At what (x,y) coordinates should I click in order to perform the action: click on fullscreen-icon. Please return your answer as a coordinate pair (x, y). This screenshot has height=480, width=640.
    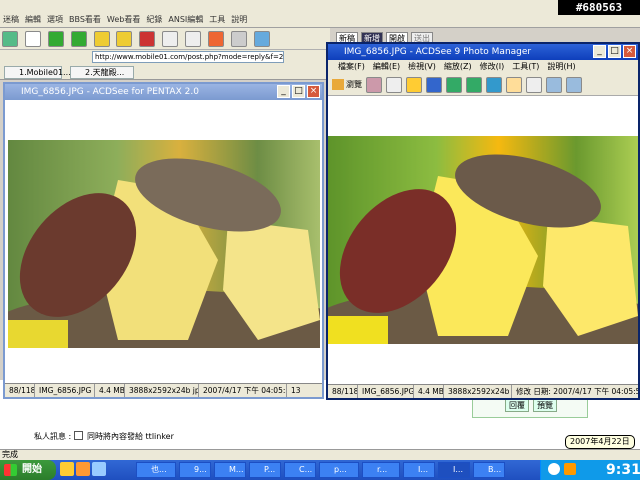
    Looking at the image, I should click on (574, 84).